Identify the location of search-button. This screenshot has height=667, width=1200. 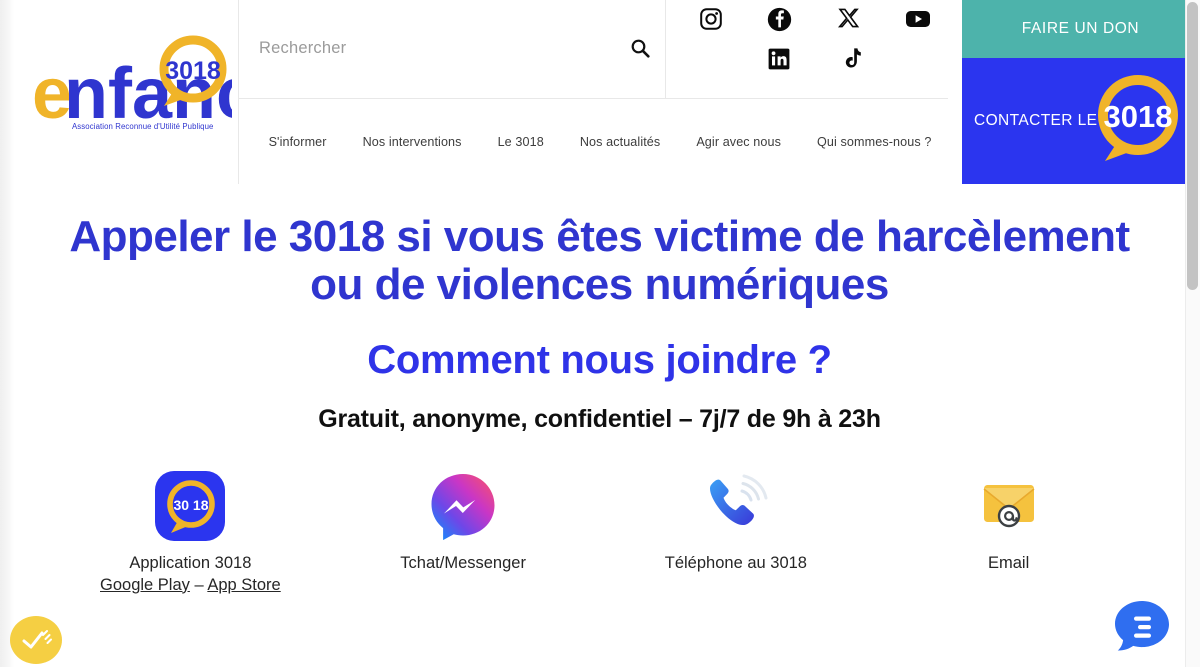
(640, 48).